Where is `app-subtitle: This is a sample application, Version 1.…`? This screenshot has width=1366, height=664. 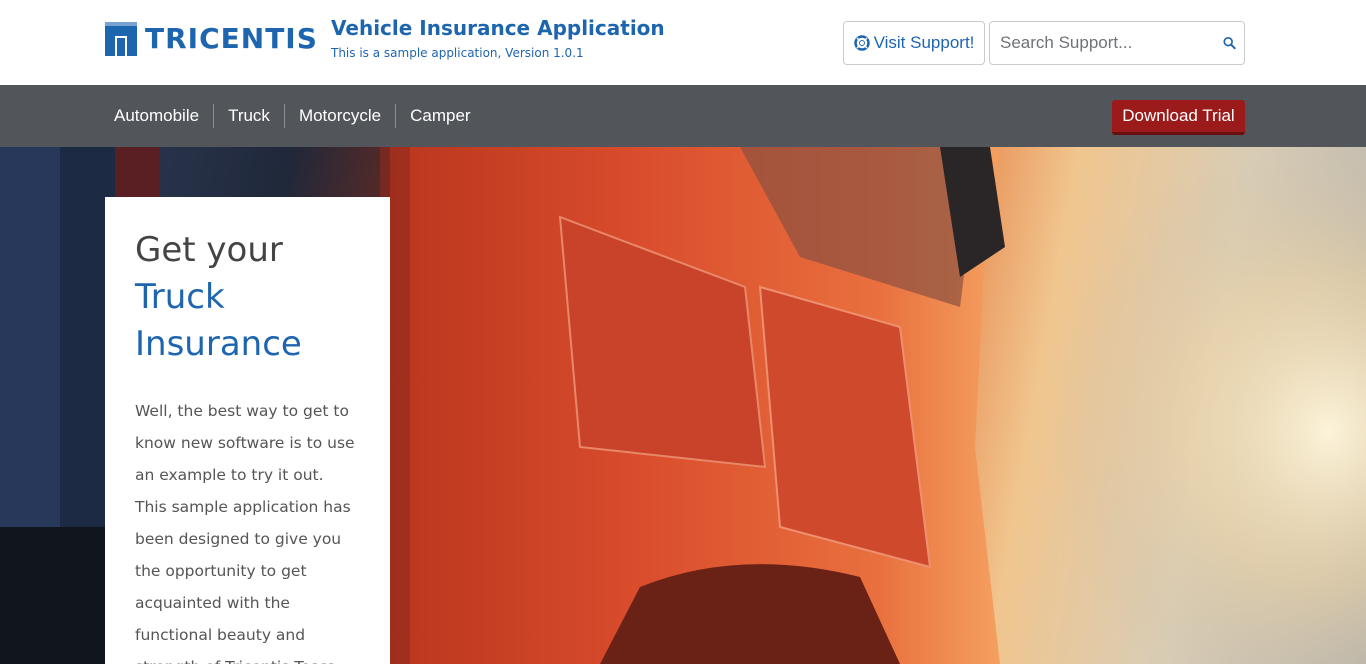
app-subtitle: This is a sample application, Version 1.… is located at coordinates (457, 53).